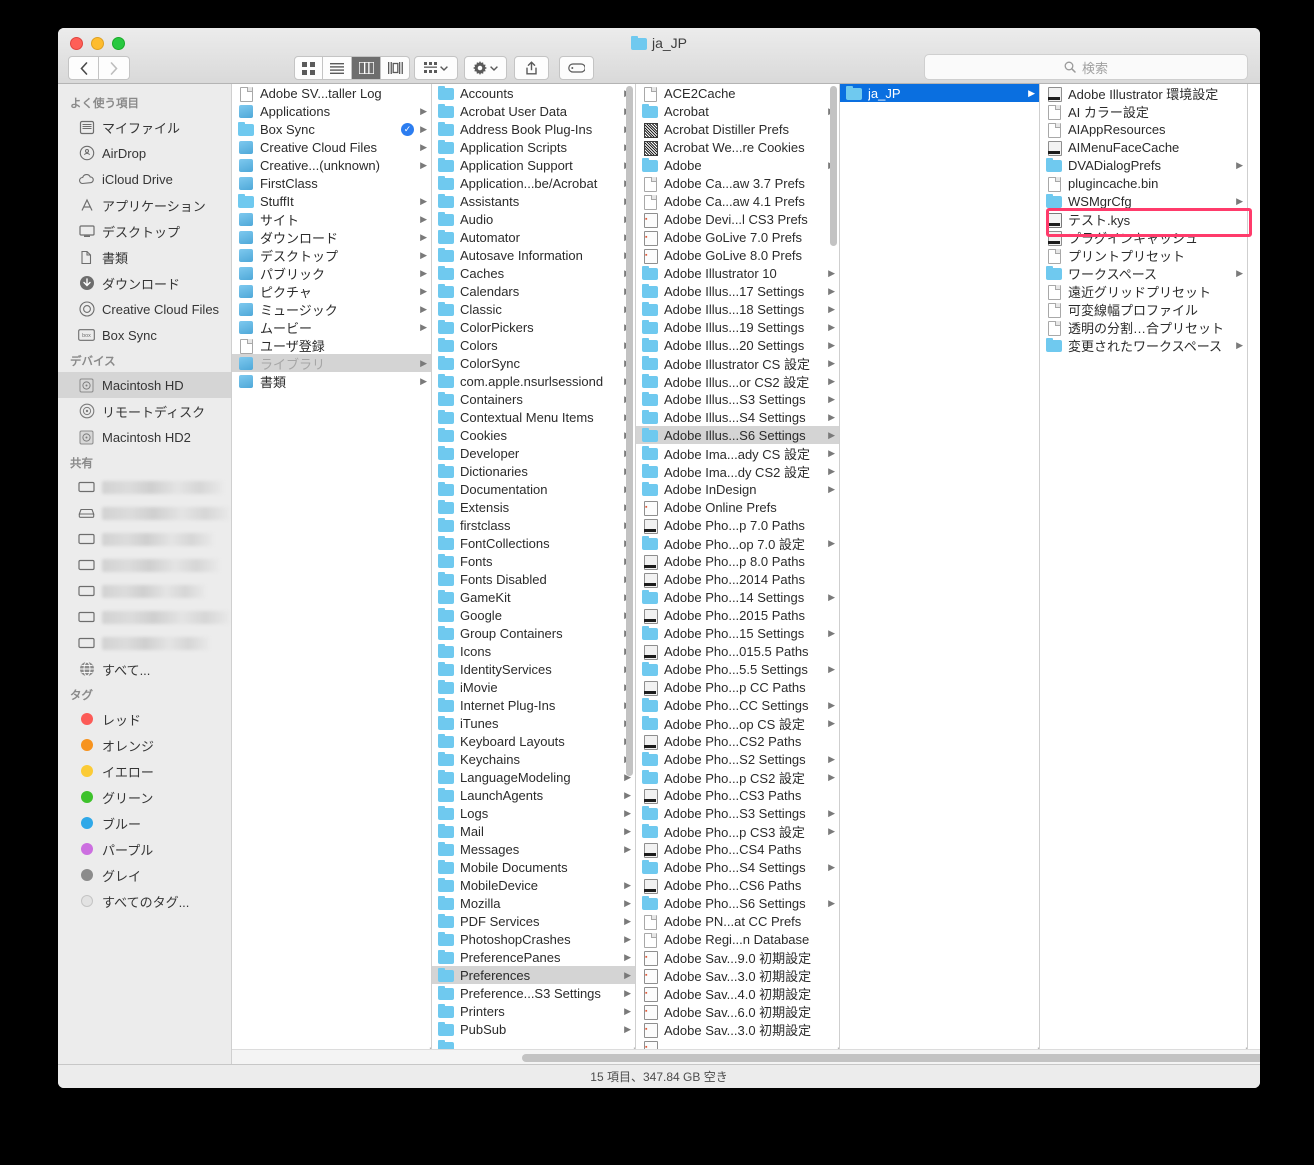 The height and width of the screenshot is (1165, 1314). What do you see at coordinates (1143, 327) in the screenshot?
I see `file-row: 透明の分割…合プリセット` at bounding box center [1143, 327].